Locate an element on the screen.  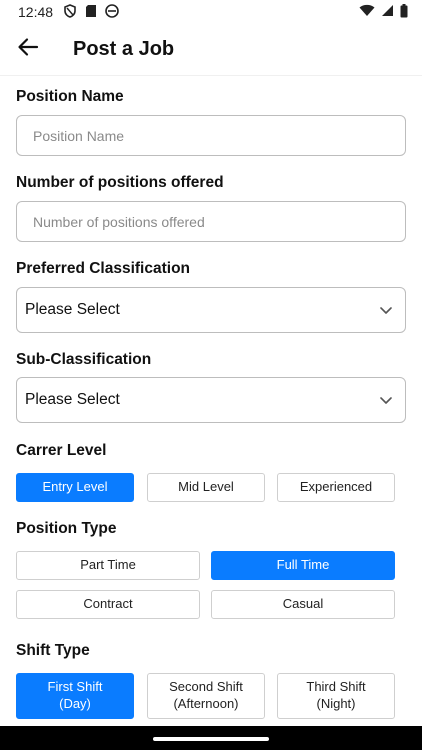
shift-type-third-chip: Third Shift (Night) is located at coordinates (336, 696).